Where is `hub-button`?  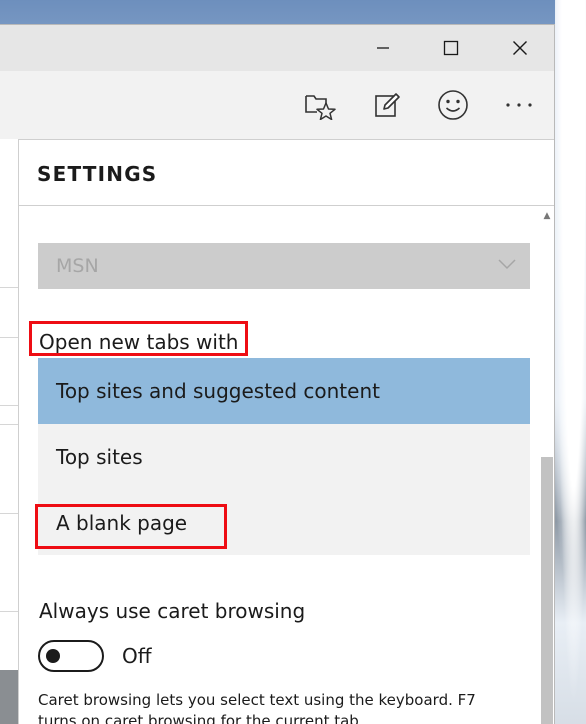 hub-button is located at coordinates (320, 105).